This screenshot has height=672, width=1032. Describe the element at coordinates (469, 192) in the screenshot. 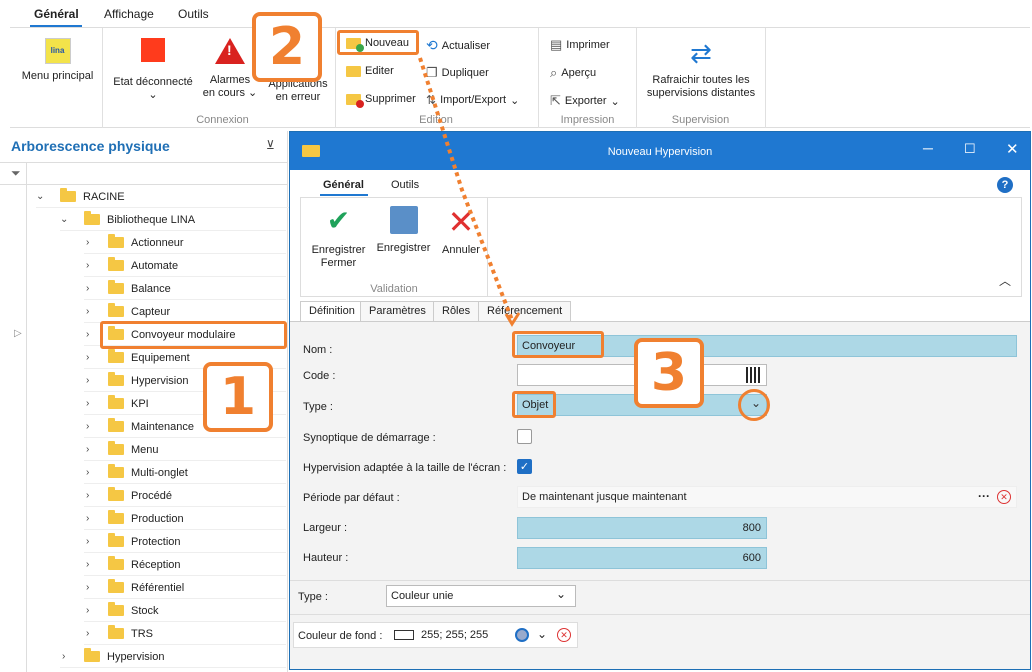

I see `arrow-overlay` at that location.